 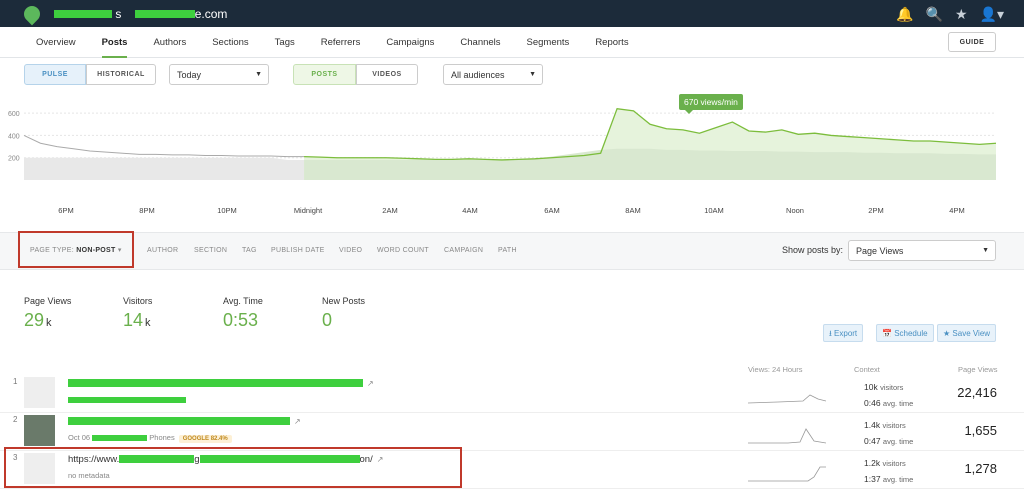 What do you see at coordinates (210, 250) in the screenshot?
I see `filter-section: SECTION` at bounding box center [210, 250].